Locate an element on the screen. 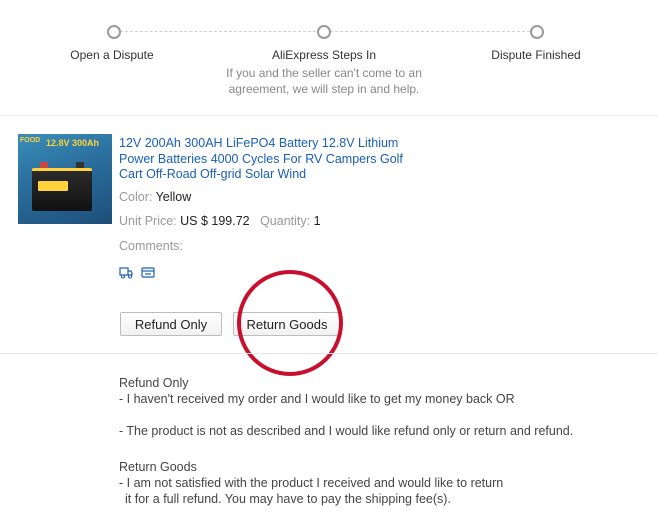 The width and height of the screenshot is (658, 532). return-goods-heading: Return Goods is located at coordinates (158, 467).